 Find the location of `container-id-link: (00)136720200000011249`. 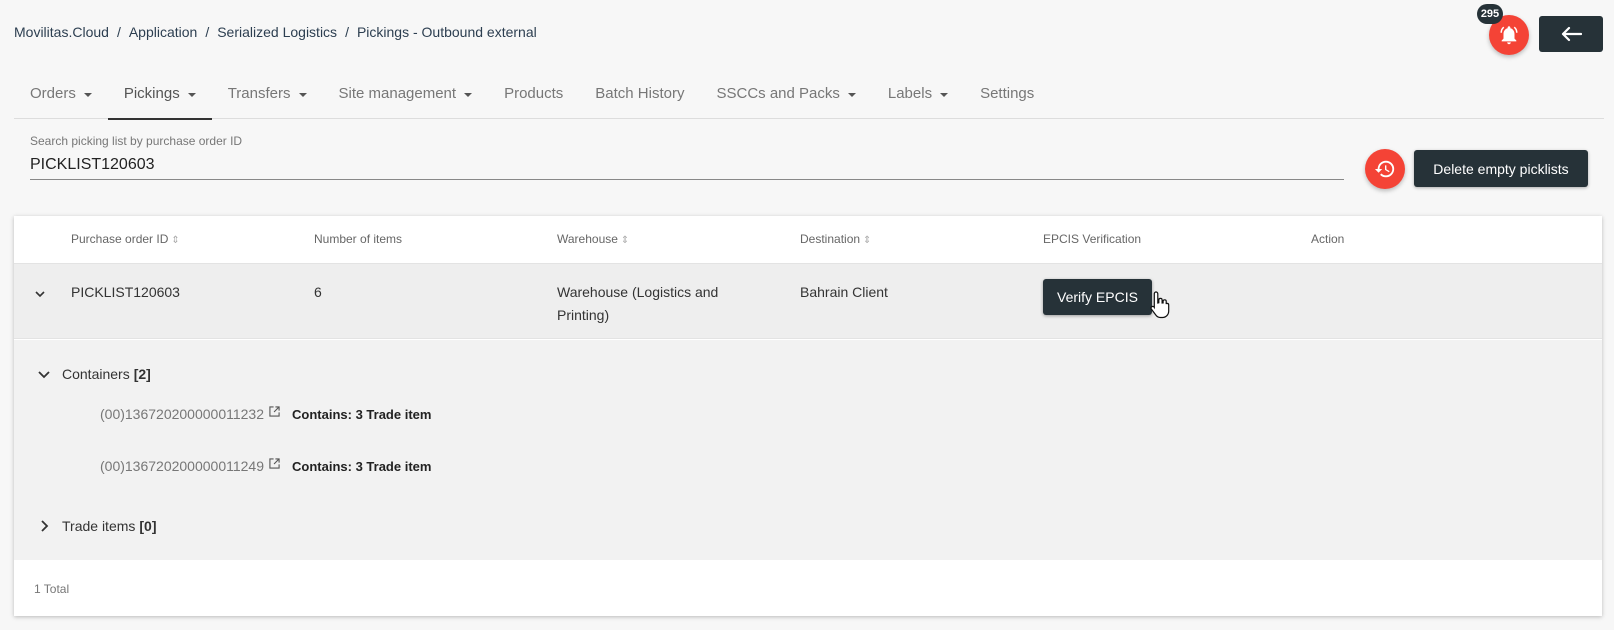

container-id-link: (00)136720200000011249 is located at coordinates (182, 466).